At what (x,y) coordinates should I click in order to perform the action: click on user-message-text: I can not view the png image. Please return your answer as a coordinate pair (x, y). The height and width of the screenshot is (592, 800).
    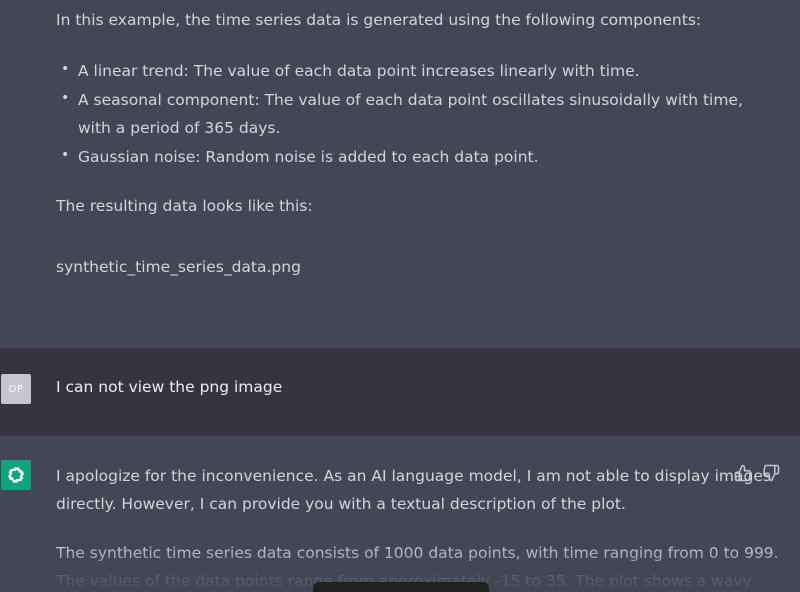
    Looking at the image, I should click on (169, 387).